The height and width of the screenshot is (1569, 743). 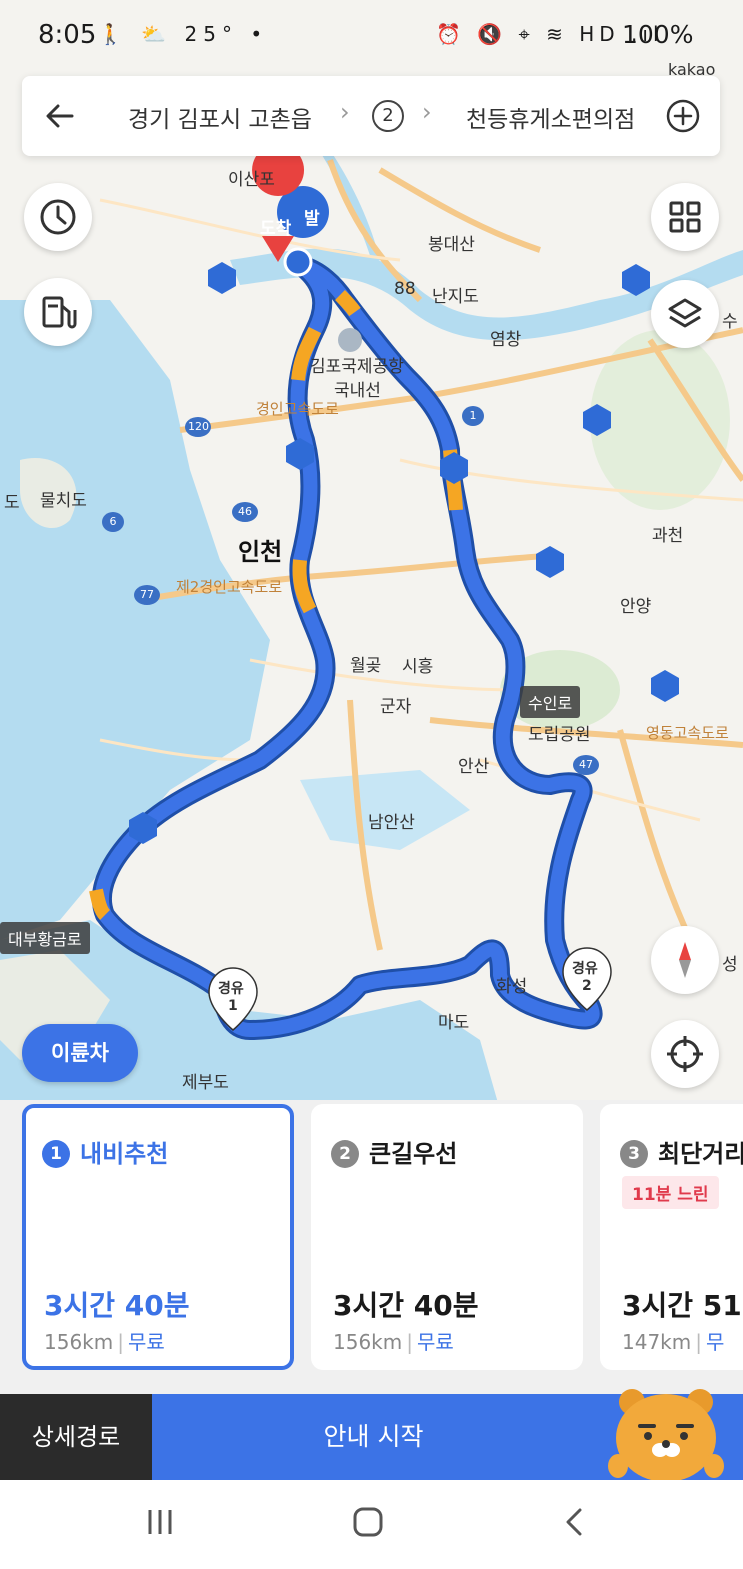 What do you see at coordinates (245, 511) in the screenshot?
I see `route-shield-46: 46` at bounding box center [245, 511].